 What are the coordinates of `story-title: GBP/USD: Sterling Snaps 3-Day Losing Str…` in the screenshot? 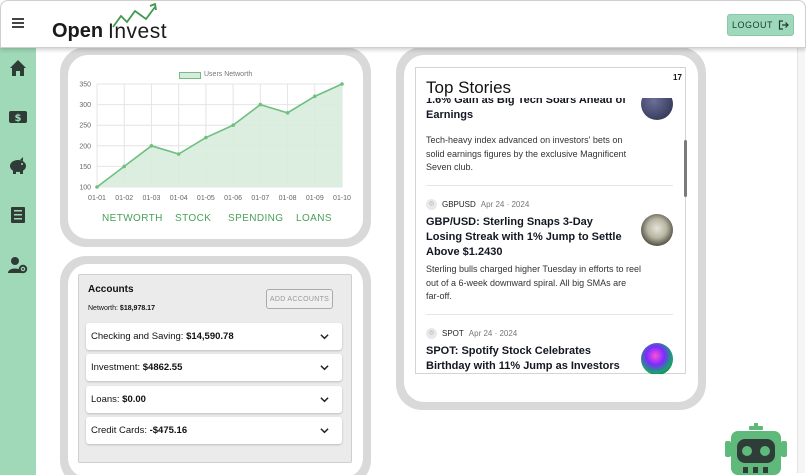 It's located at (528, 237).